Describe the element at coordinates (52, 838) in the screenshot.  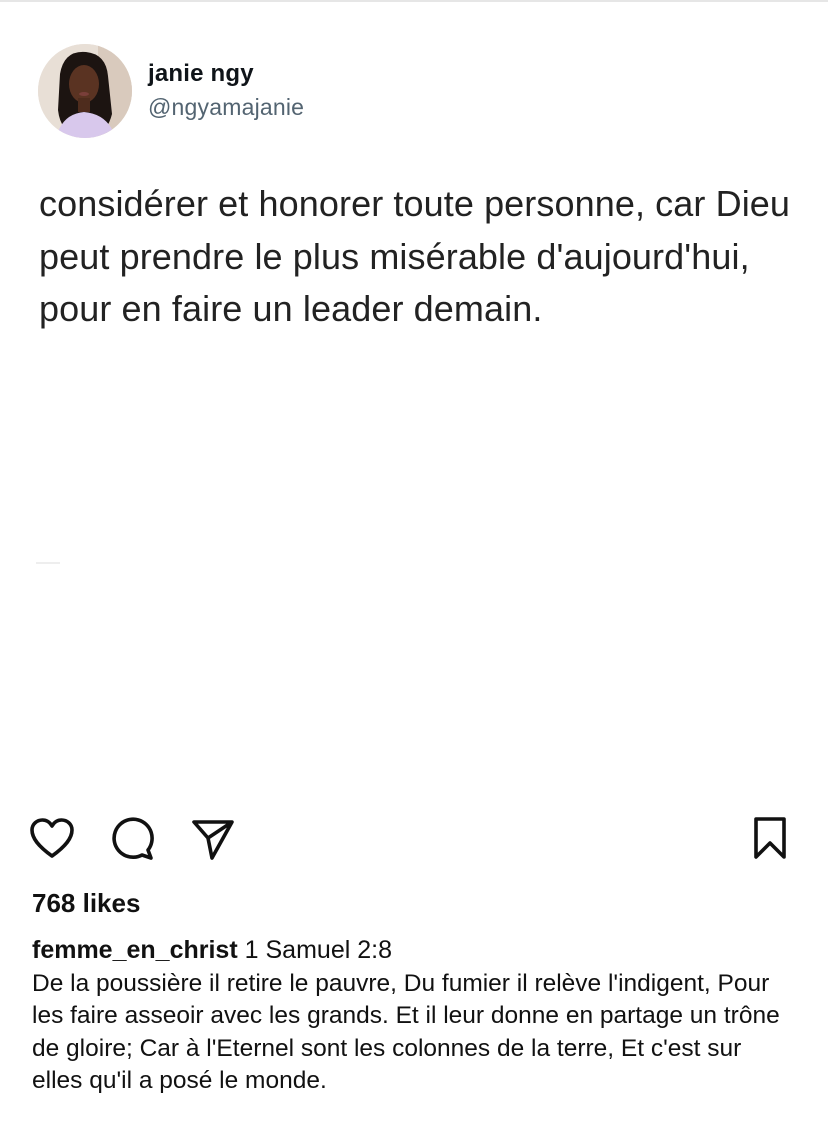
I see `heart-icon` at that location.